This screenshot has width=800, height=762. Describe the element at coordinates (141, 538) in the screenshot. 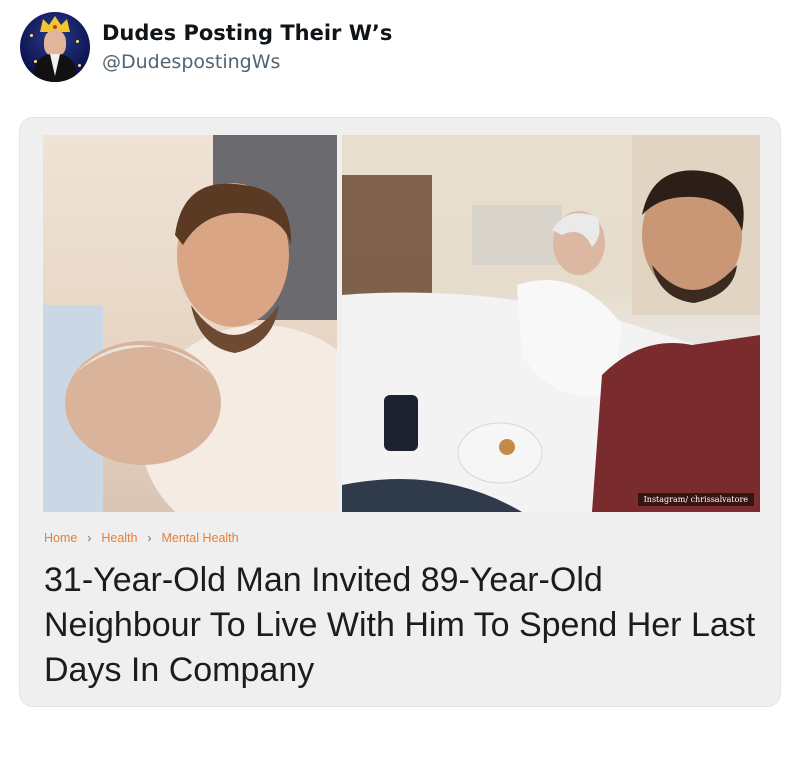

I see `breadcrumb: Home › Health › Mental Health` at that location.